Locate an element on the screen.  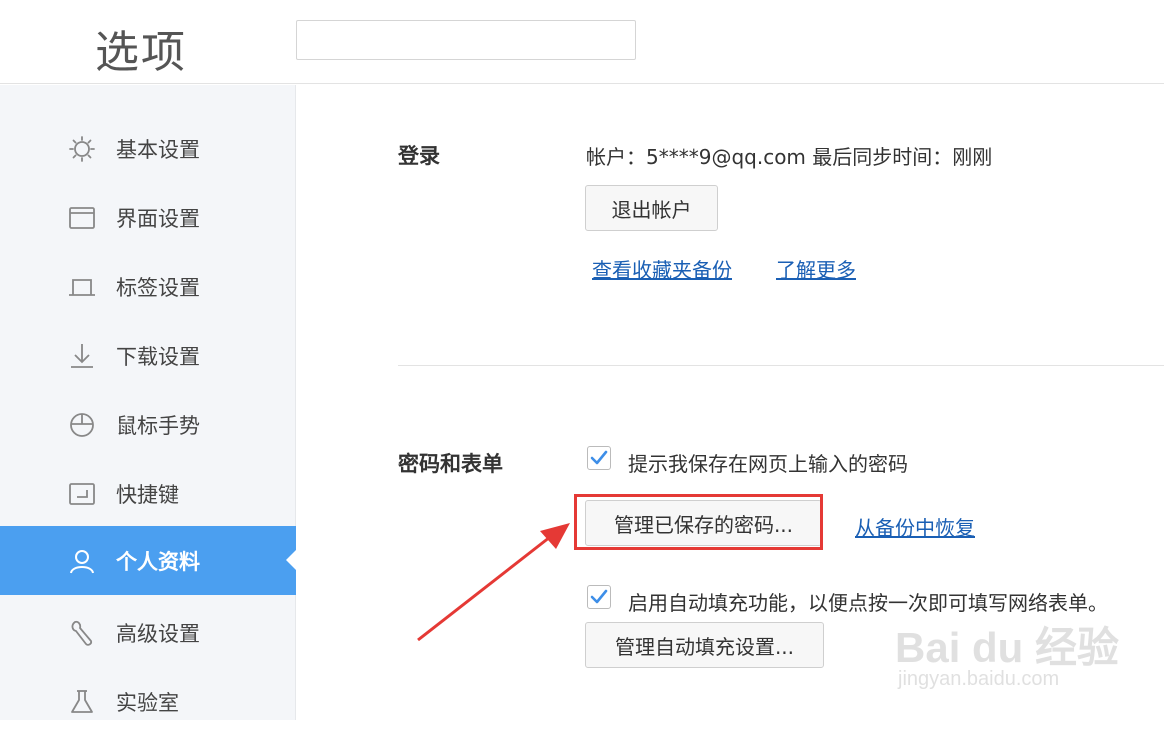
watermark-logo: Bai du 经验 is located at coordinates (1007, 647).